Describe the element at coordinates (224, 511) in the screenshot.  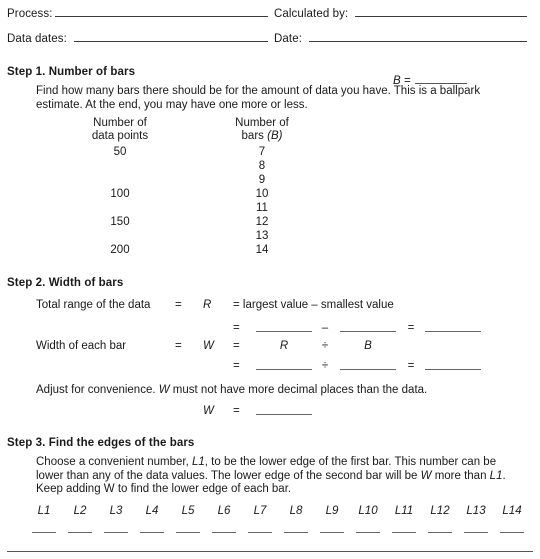
I see `edge-label-l6: L6` at that location.